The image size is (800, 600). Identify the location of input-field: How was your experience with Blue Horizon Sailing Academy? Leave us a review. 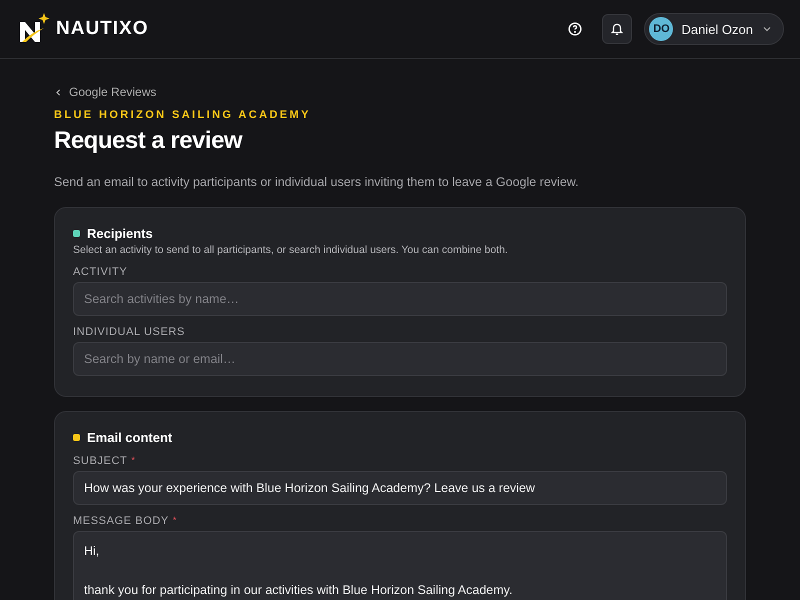
(400, 488).